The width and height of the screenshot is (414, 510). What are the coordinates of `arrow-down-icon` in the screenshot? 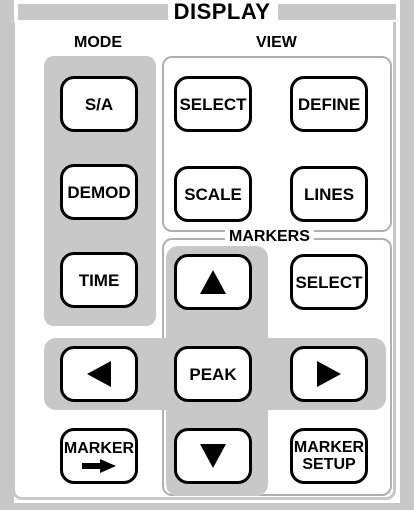 It's located at (213, 456).